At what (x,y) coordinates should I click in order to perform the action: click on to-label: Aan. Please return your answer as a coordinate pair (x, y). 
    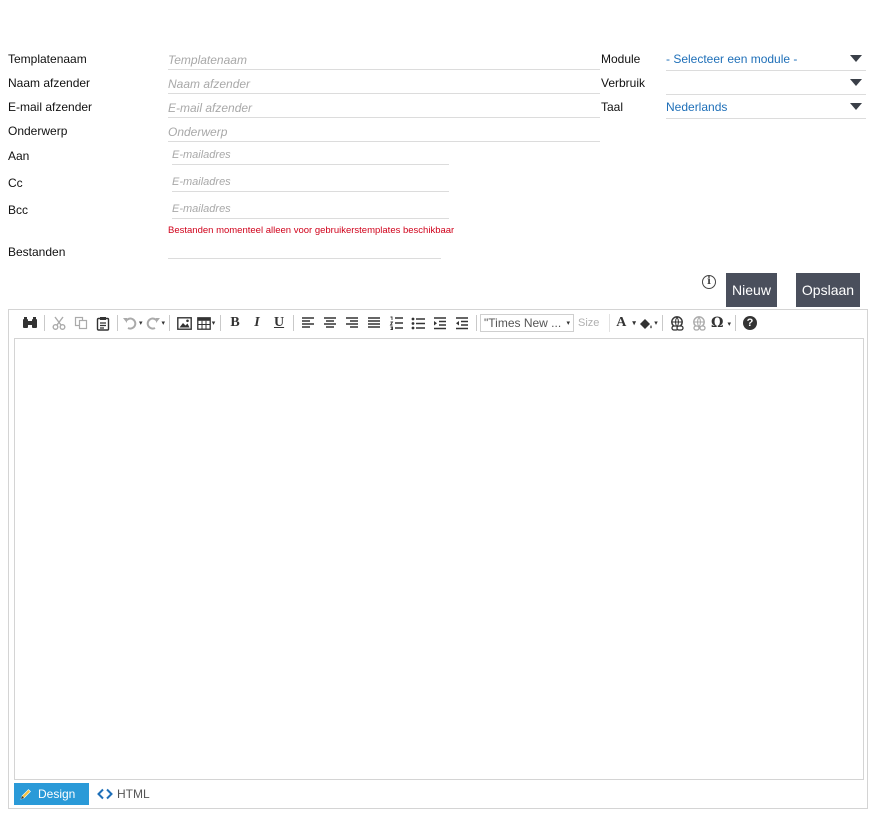
    Looking at the image, I should click on (19, 156).